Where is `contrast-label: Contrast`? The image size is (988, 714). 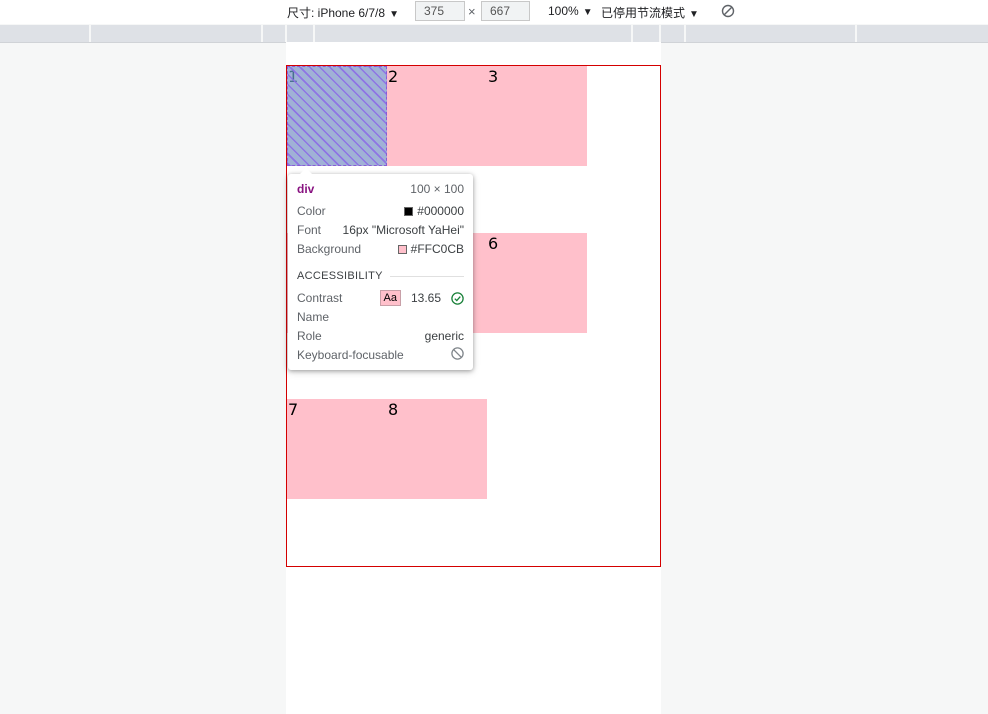
contrast-label: Contrast is located at coordinates (320, 298).